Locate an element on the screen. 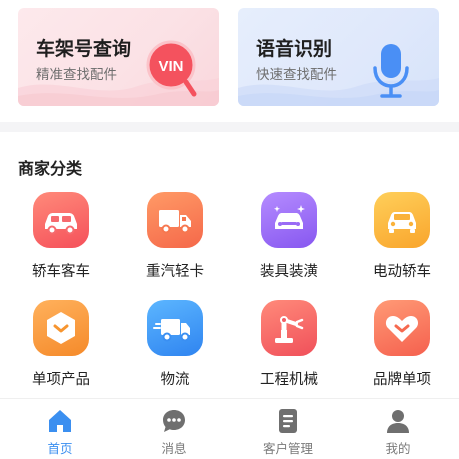 The height and width of the screenshot is (459, 459). microphone-icon is located at coordinates (391, 71).